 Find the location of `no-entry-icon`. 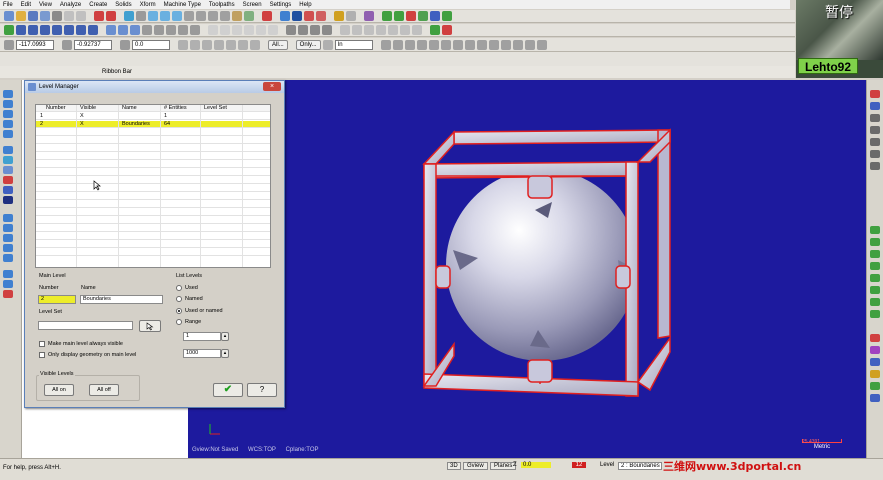

no-entry-icon is located at coordinates (321, 16).